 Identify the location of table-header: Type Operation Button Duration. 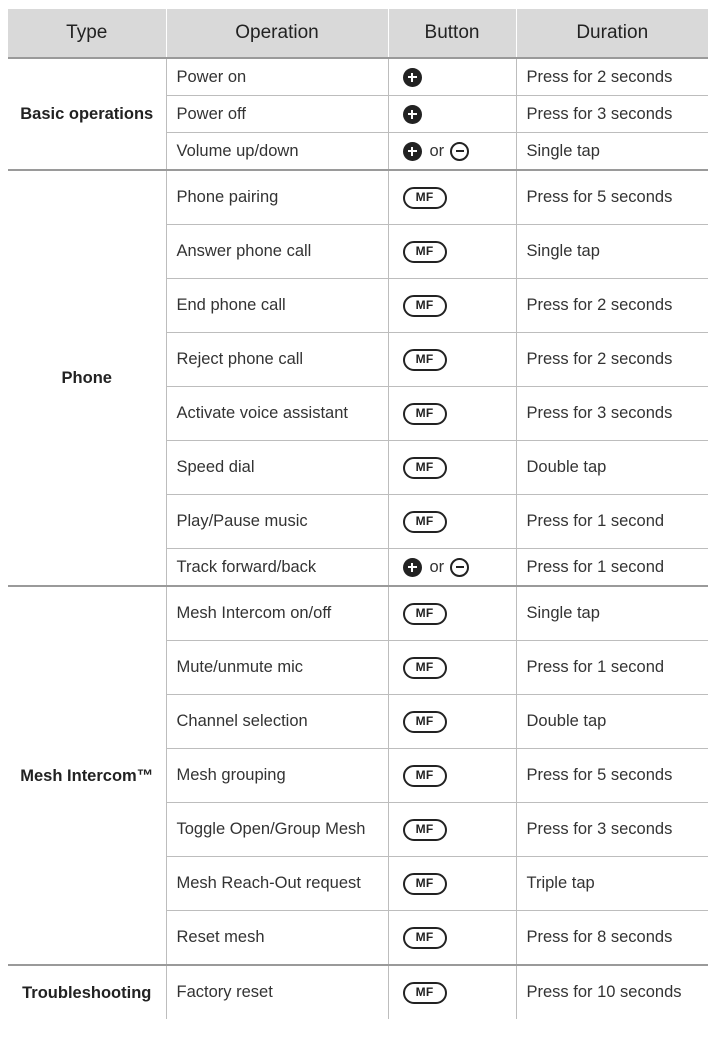
(358, 34).